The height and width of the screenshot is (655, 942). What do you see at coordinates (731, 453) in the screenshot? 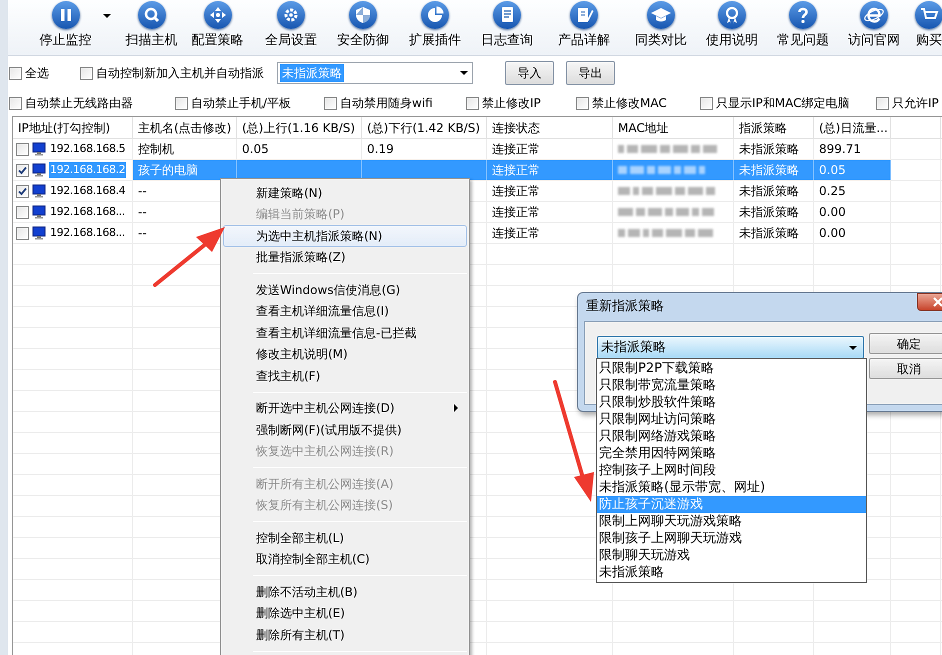
I see `dropdown-option: 完全禁用因特网策略` at bounding box center [731, 453].